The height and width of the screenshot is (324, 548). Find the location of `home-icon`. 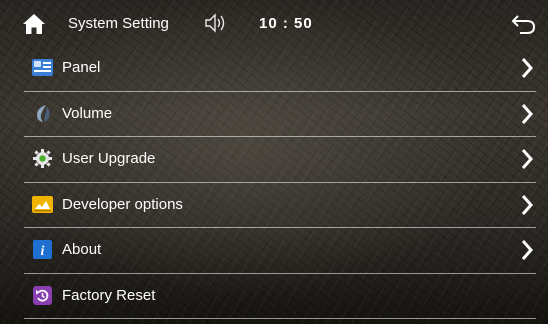

home-icon is located at coordinates (34, 24).